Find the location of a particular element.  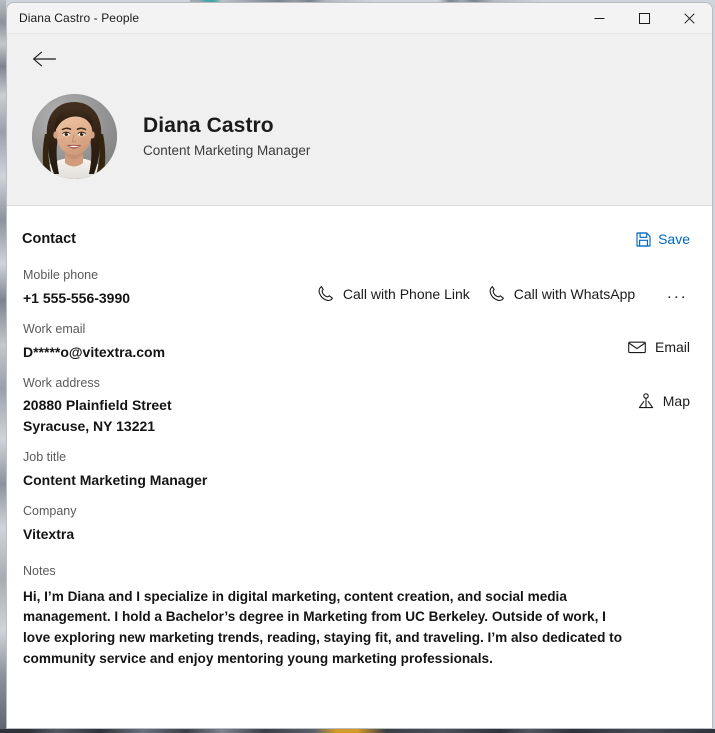

company-value: Vitextra is located at coordinates (49, 533).